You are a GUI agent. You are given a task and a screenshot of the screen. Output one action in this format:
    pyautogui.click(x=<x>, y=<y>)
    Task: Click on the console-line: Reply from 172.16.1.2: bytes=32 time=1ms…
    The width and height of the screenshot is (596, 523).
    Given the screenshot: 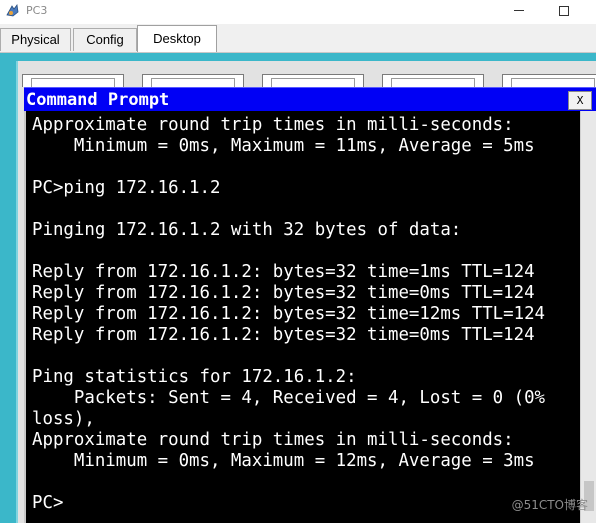 What is the action you would take?
    pyautogui.click(x=283, y=272)
    